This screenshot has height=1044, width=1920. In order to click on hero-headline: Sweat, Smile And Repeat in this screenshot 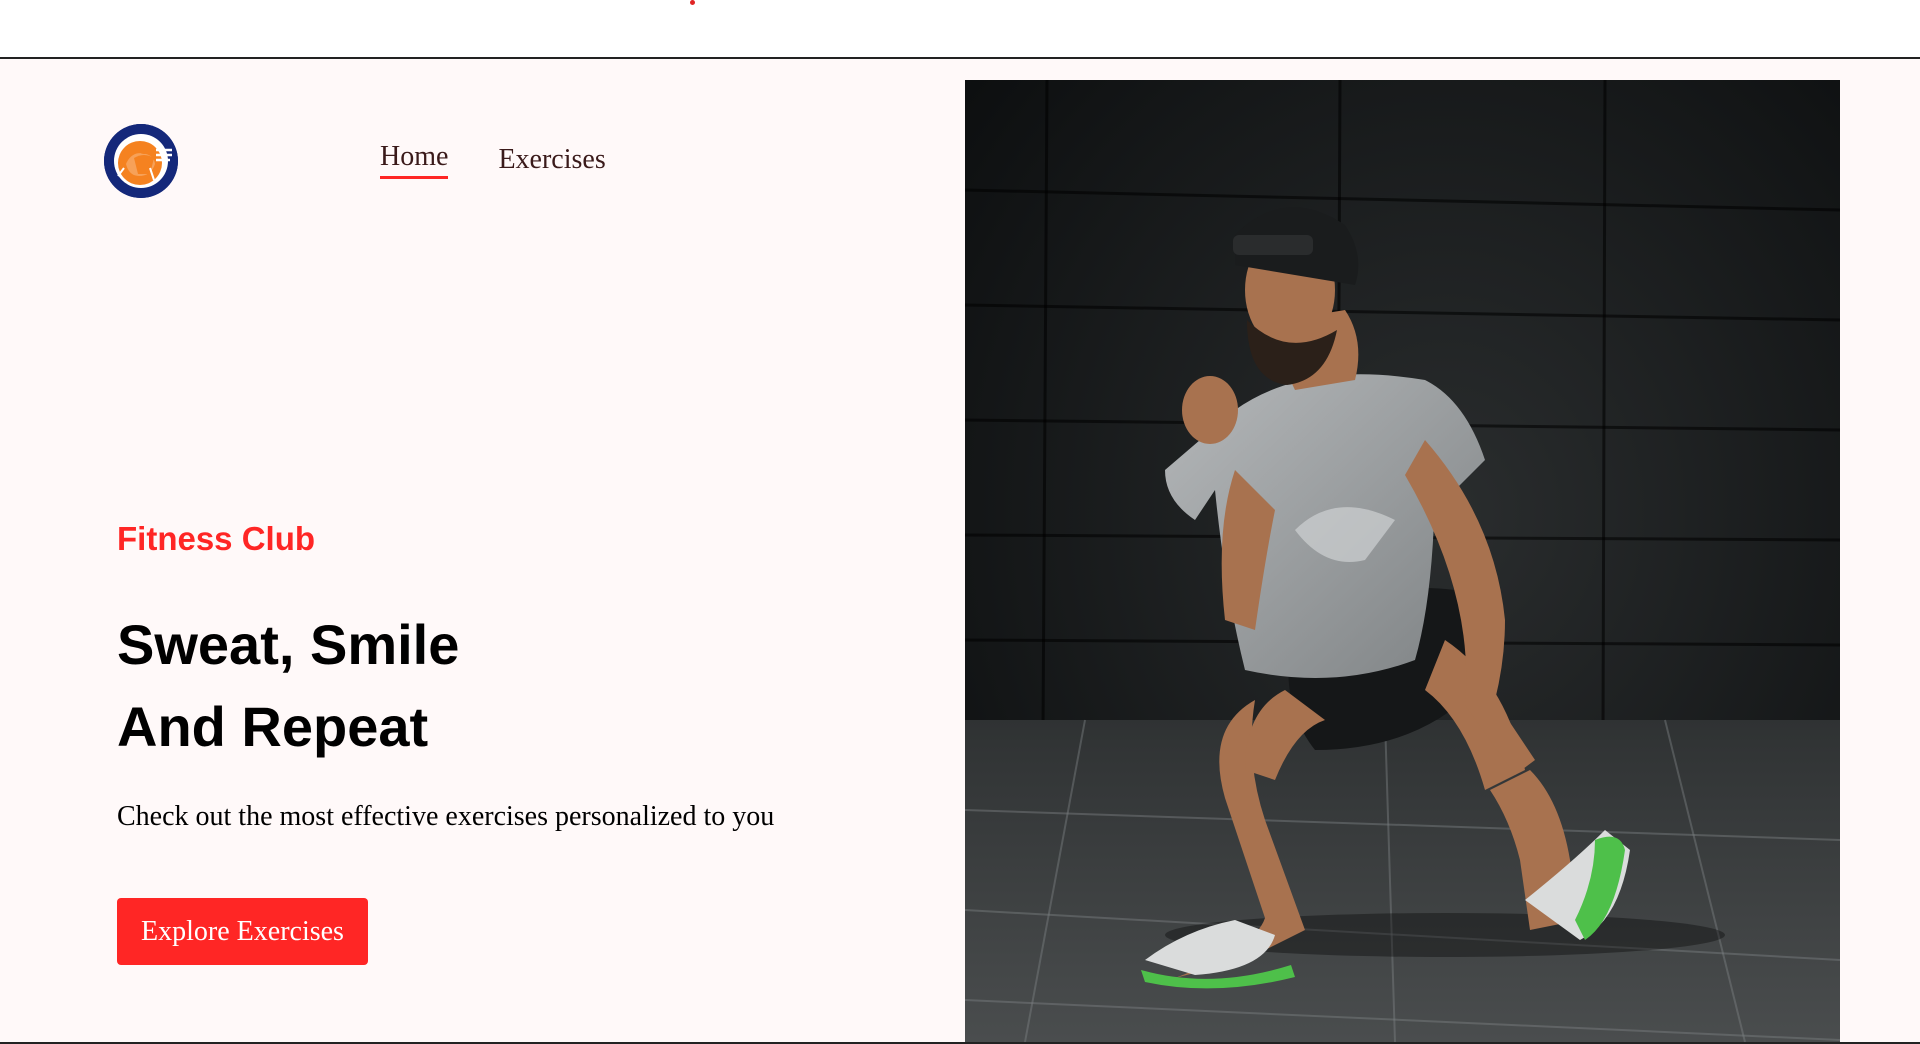, I will do `click(288, 686)`.